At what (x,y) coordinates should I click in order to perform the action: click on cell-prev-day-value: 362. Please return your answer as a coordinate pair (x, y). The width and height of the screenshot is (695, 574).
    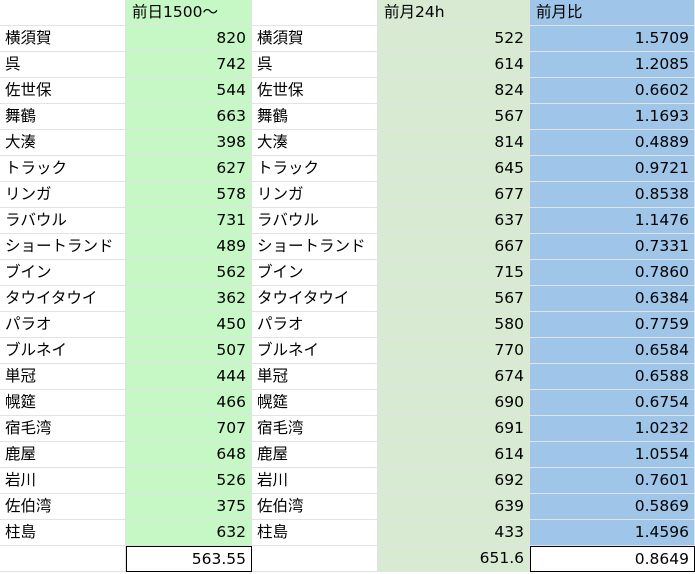
    Looking at the image, I should click on (189, 299).